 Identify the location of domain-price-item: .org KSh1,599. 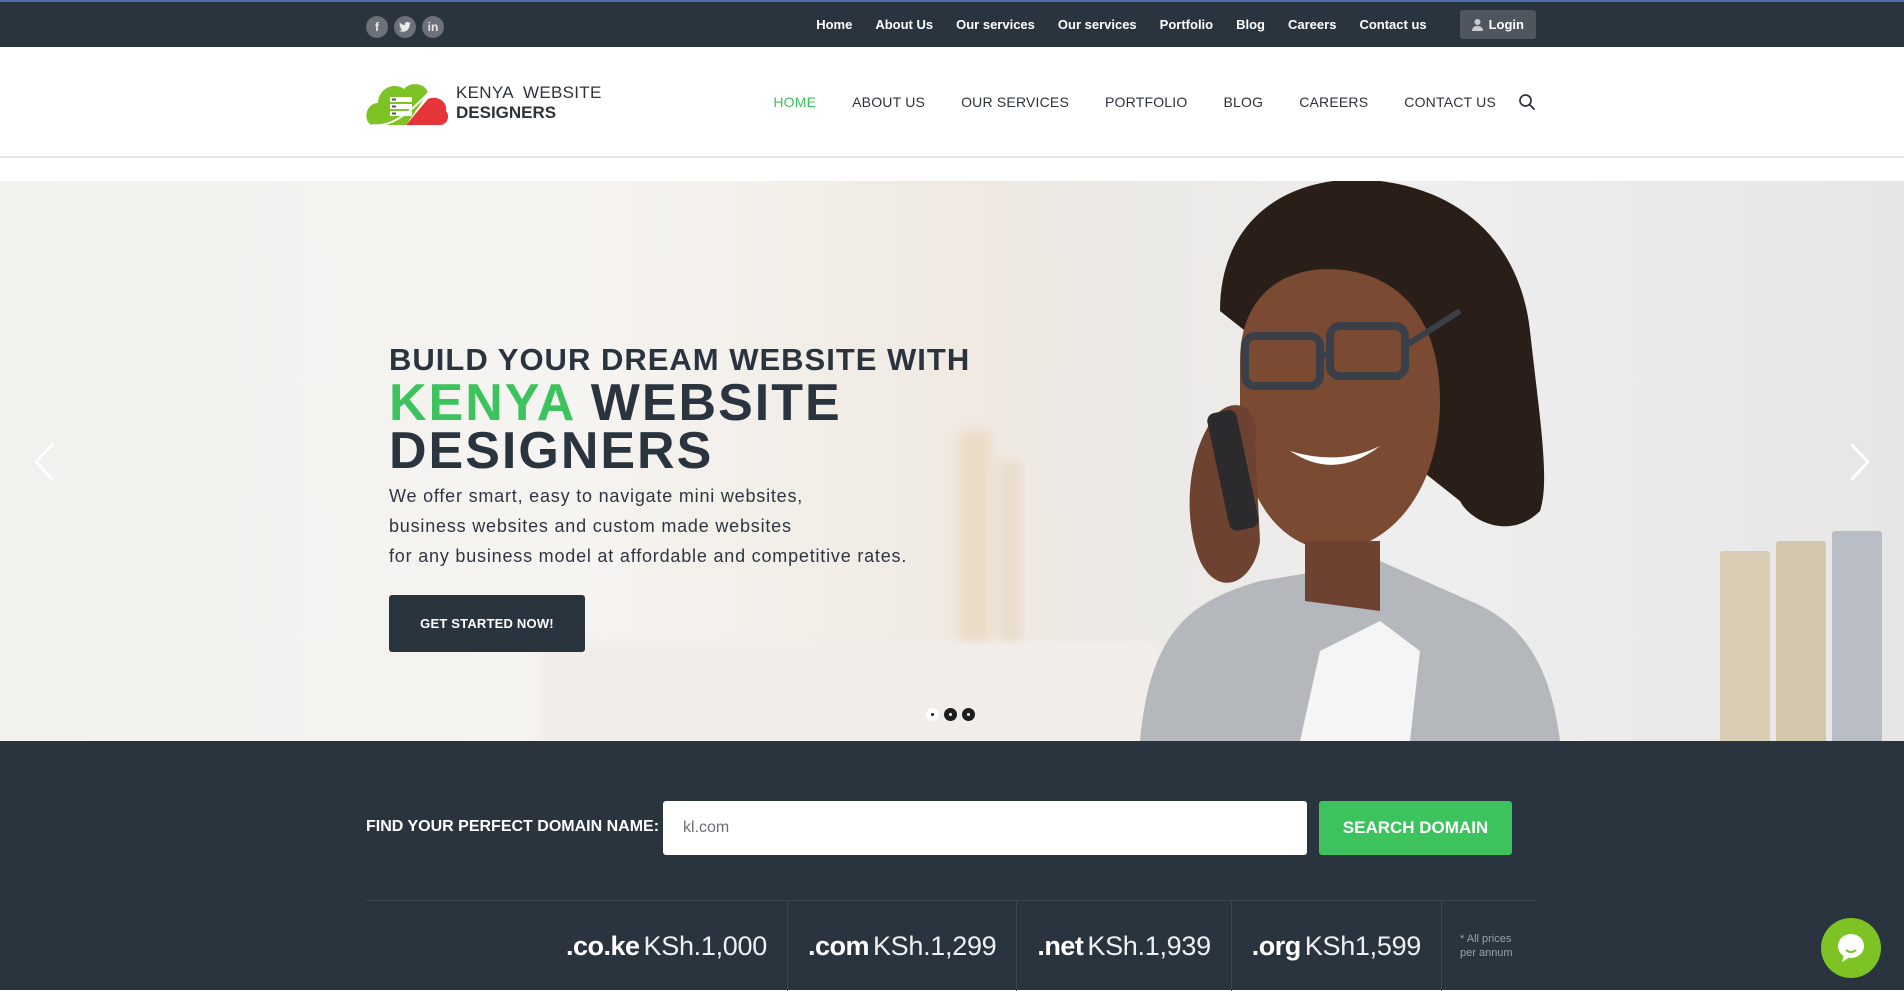
(1337, 946).